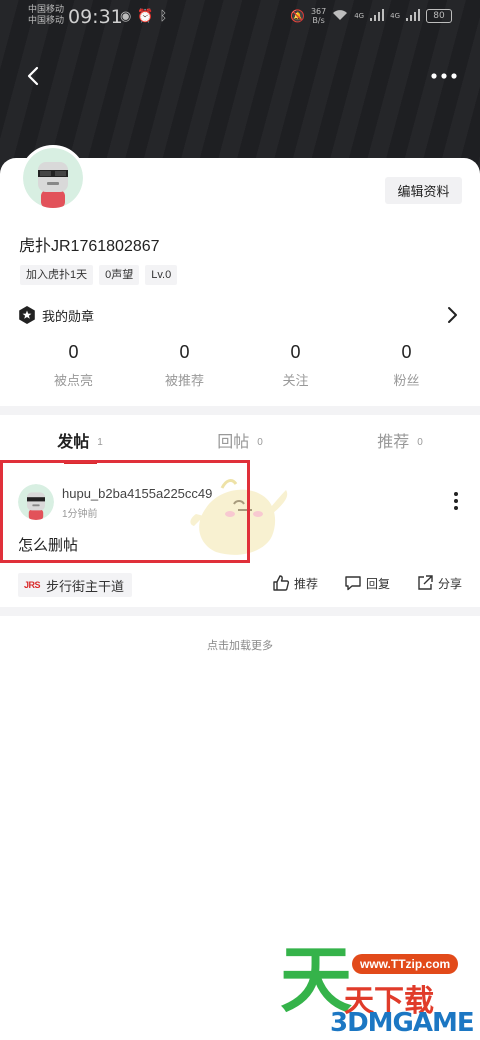  Describe the element at coordinates (240, 585) in the screenshot. I see `post-footer: JRS 步行街主干道 推荐 回复 分享` at that location.